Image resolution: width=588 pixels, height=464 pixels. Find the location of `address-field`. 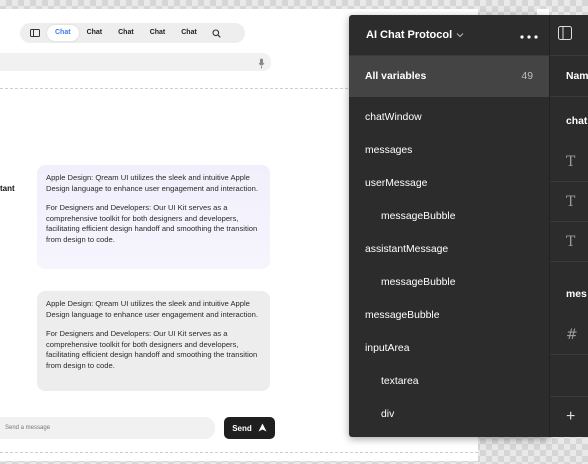

address-field is located at coordinates (135, 62).